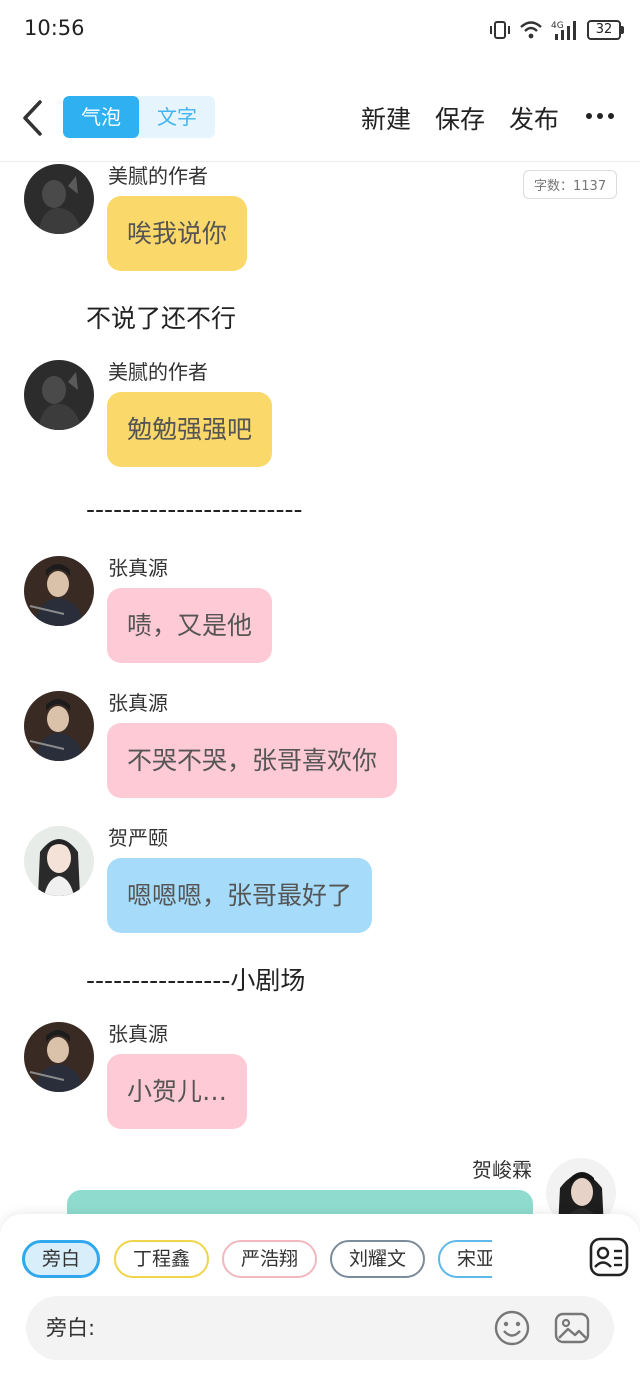  Describe the element at coordinates (502, 1170) in the screenshot. I see `sender-name: 贺峻霖` at that location.